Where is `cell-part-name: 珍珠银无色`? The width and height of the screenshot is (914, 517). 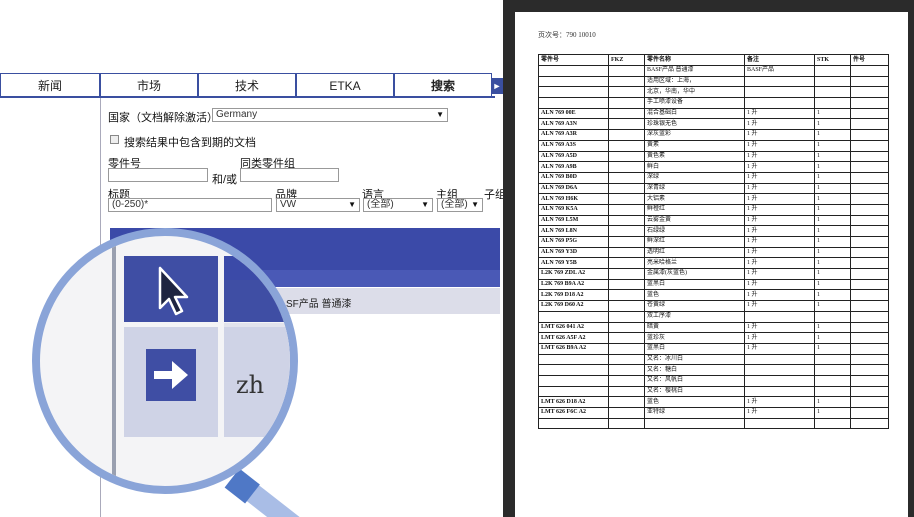
cell-part-name: 珍珠银无色 is located at coordinates (694, 124).